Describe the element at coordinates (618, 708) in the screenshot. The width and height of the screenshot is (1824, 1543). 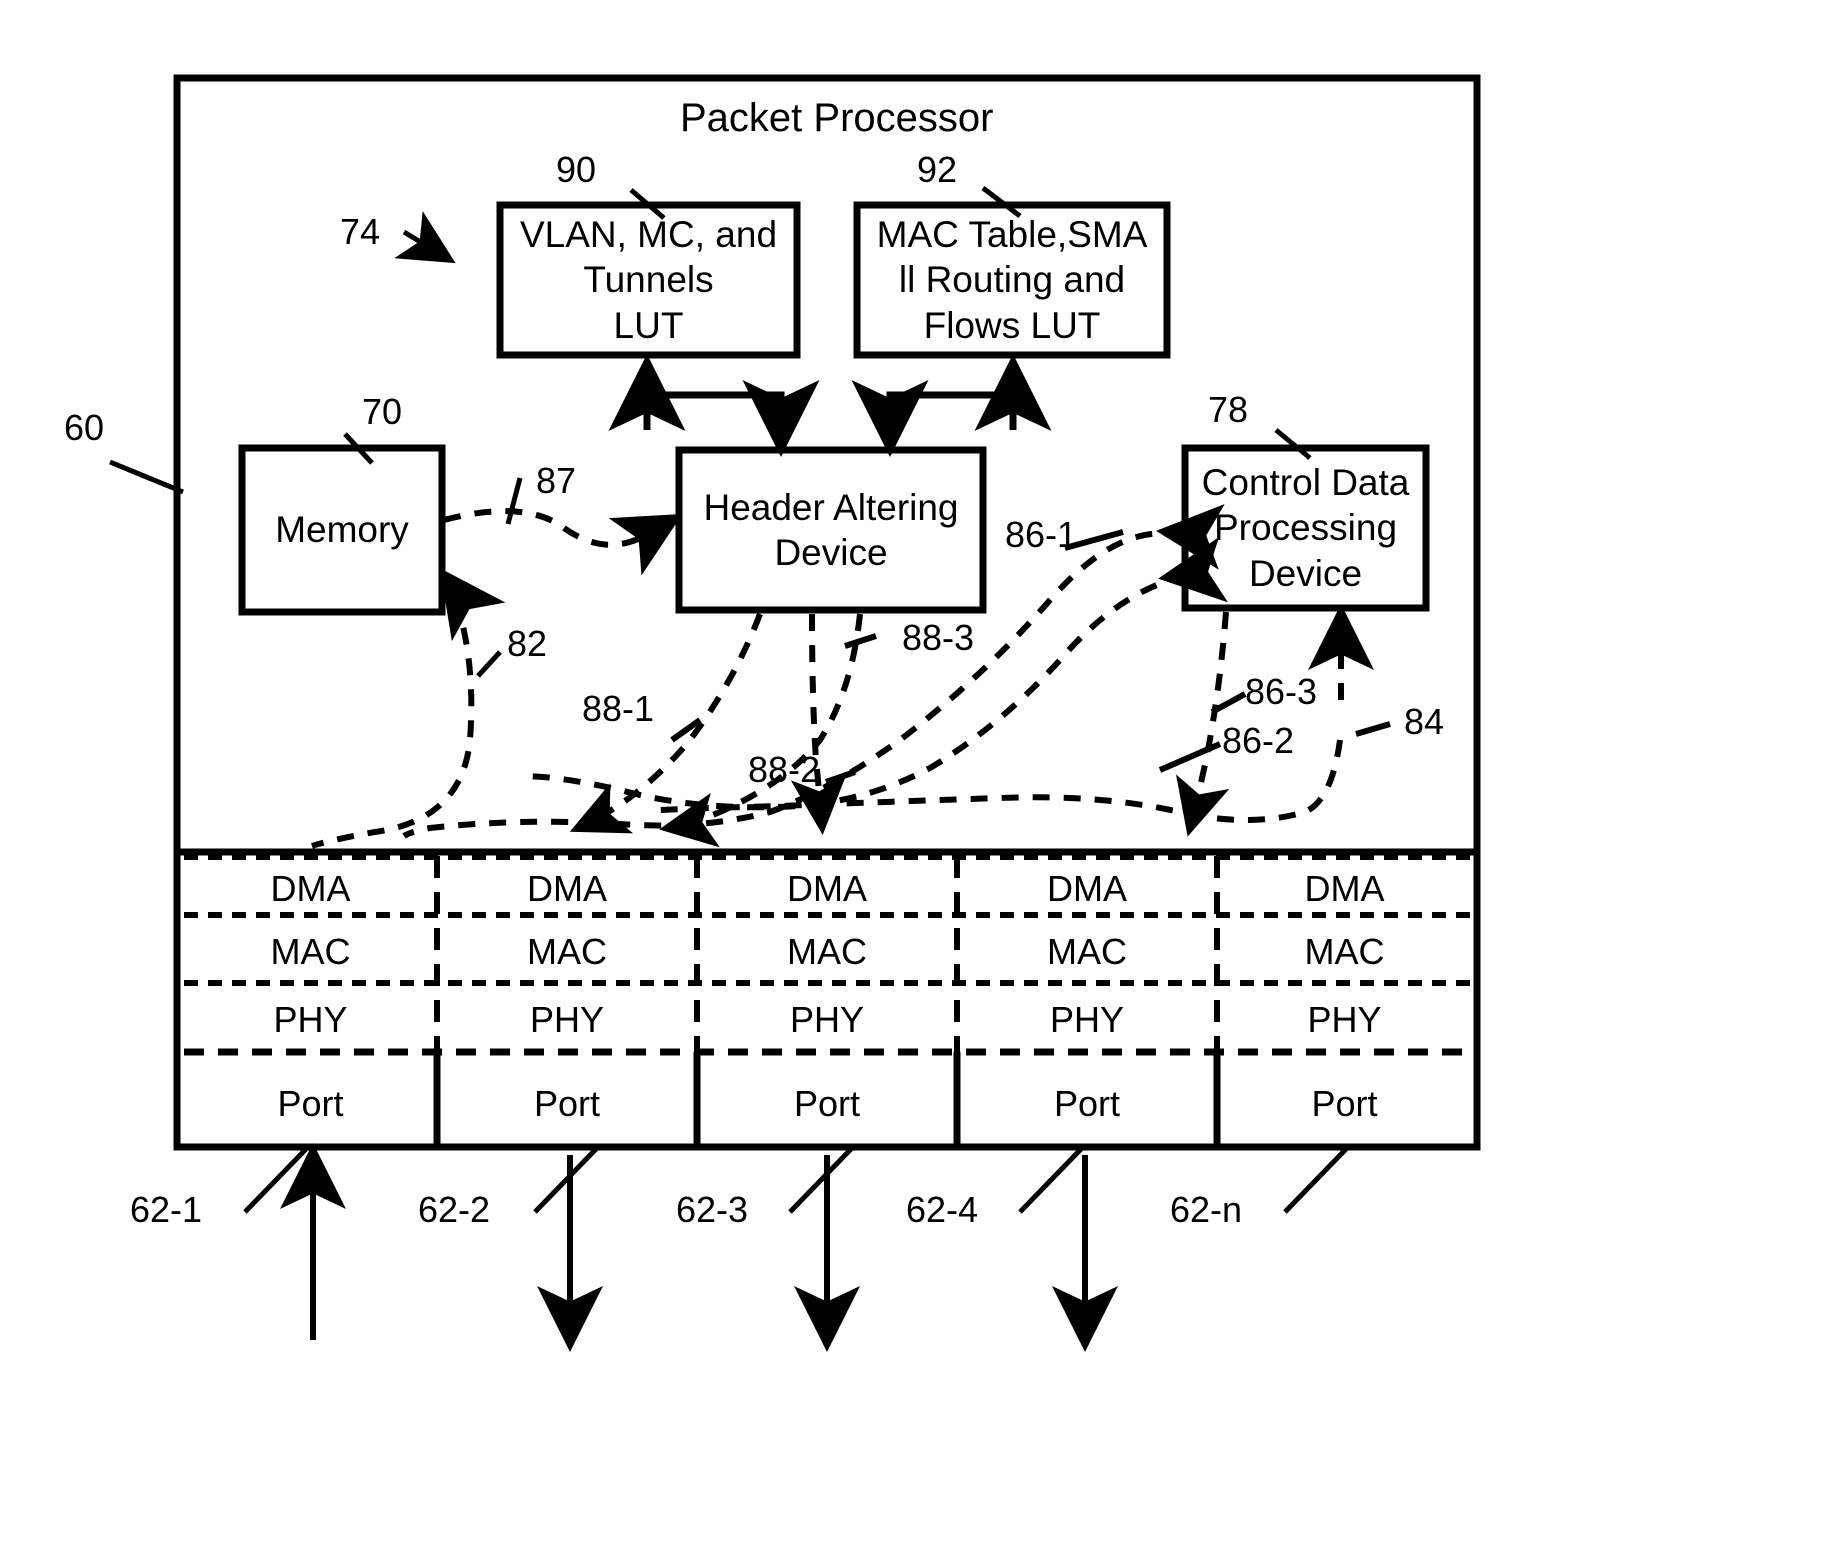
I see `flow-label-88-1: 88-1` at that location.